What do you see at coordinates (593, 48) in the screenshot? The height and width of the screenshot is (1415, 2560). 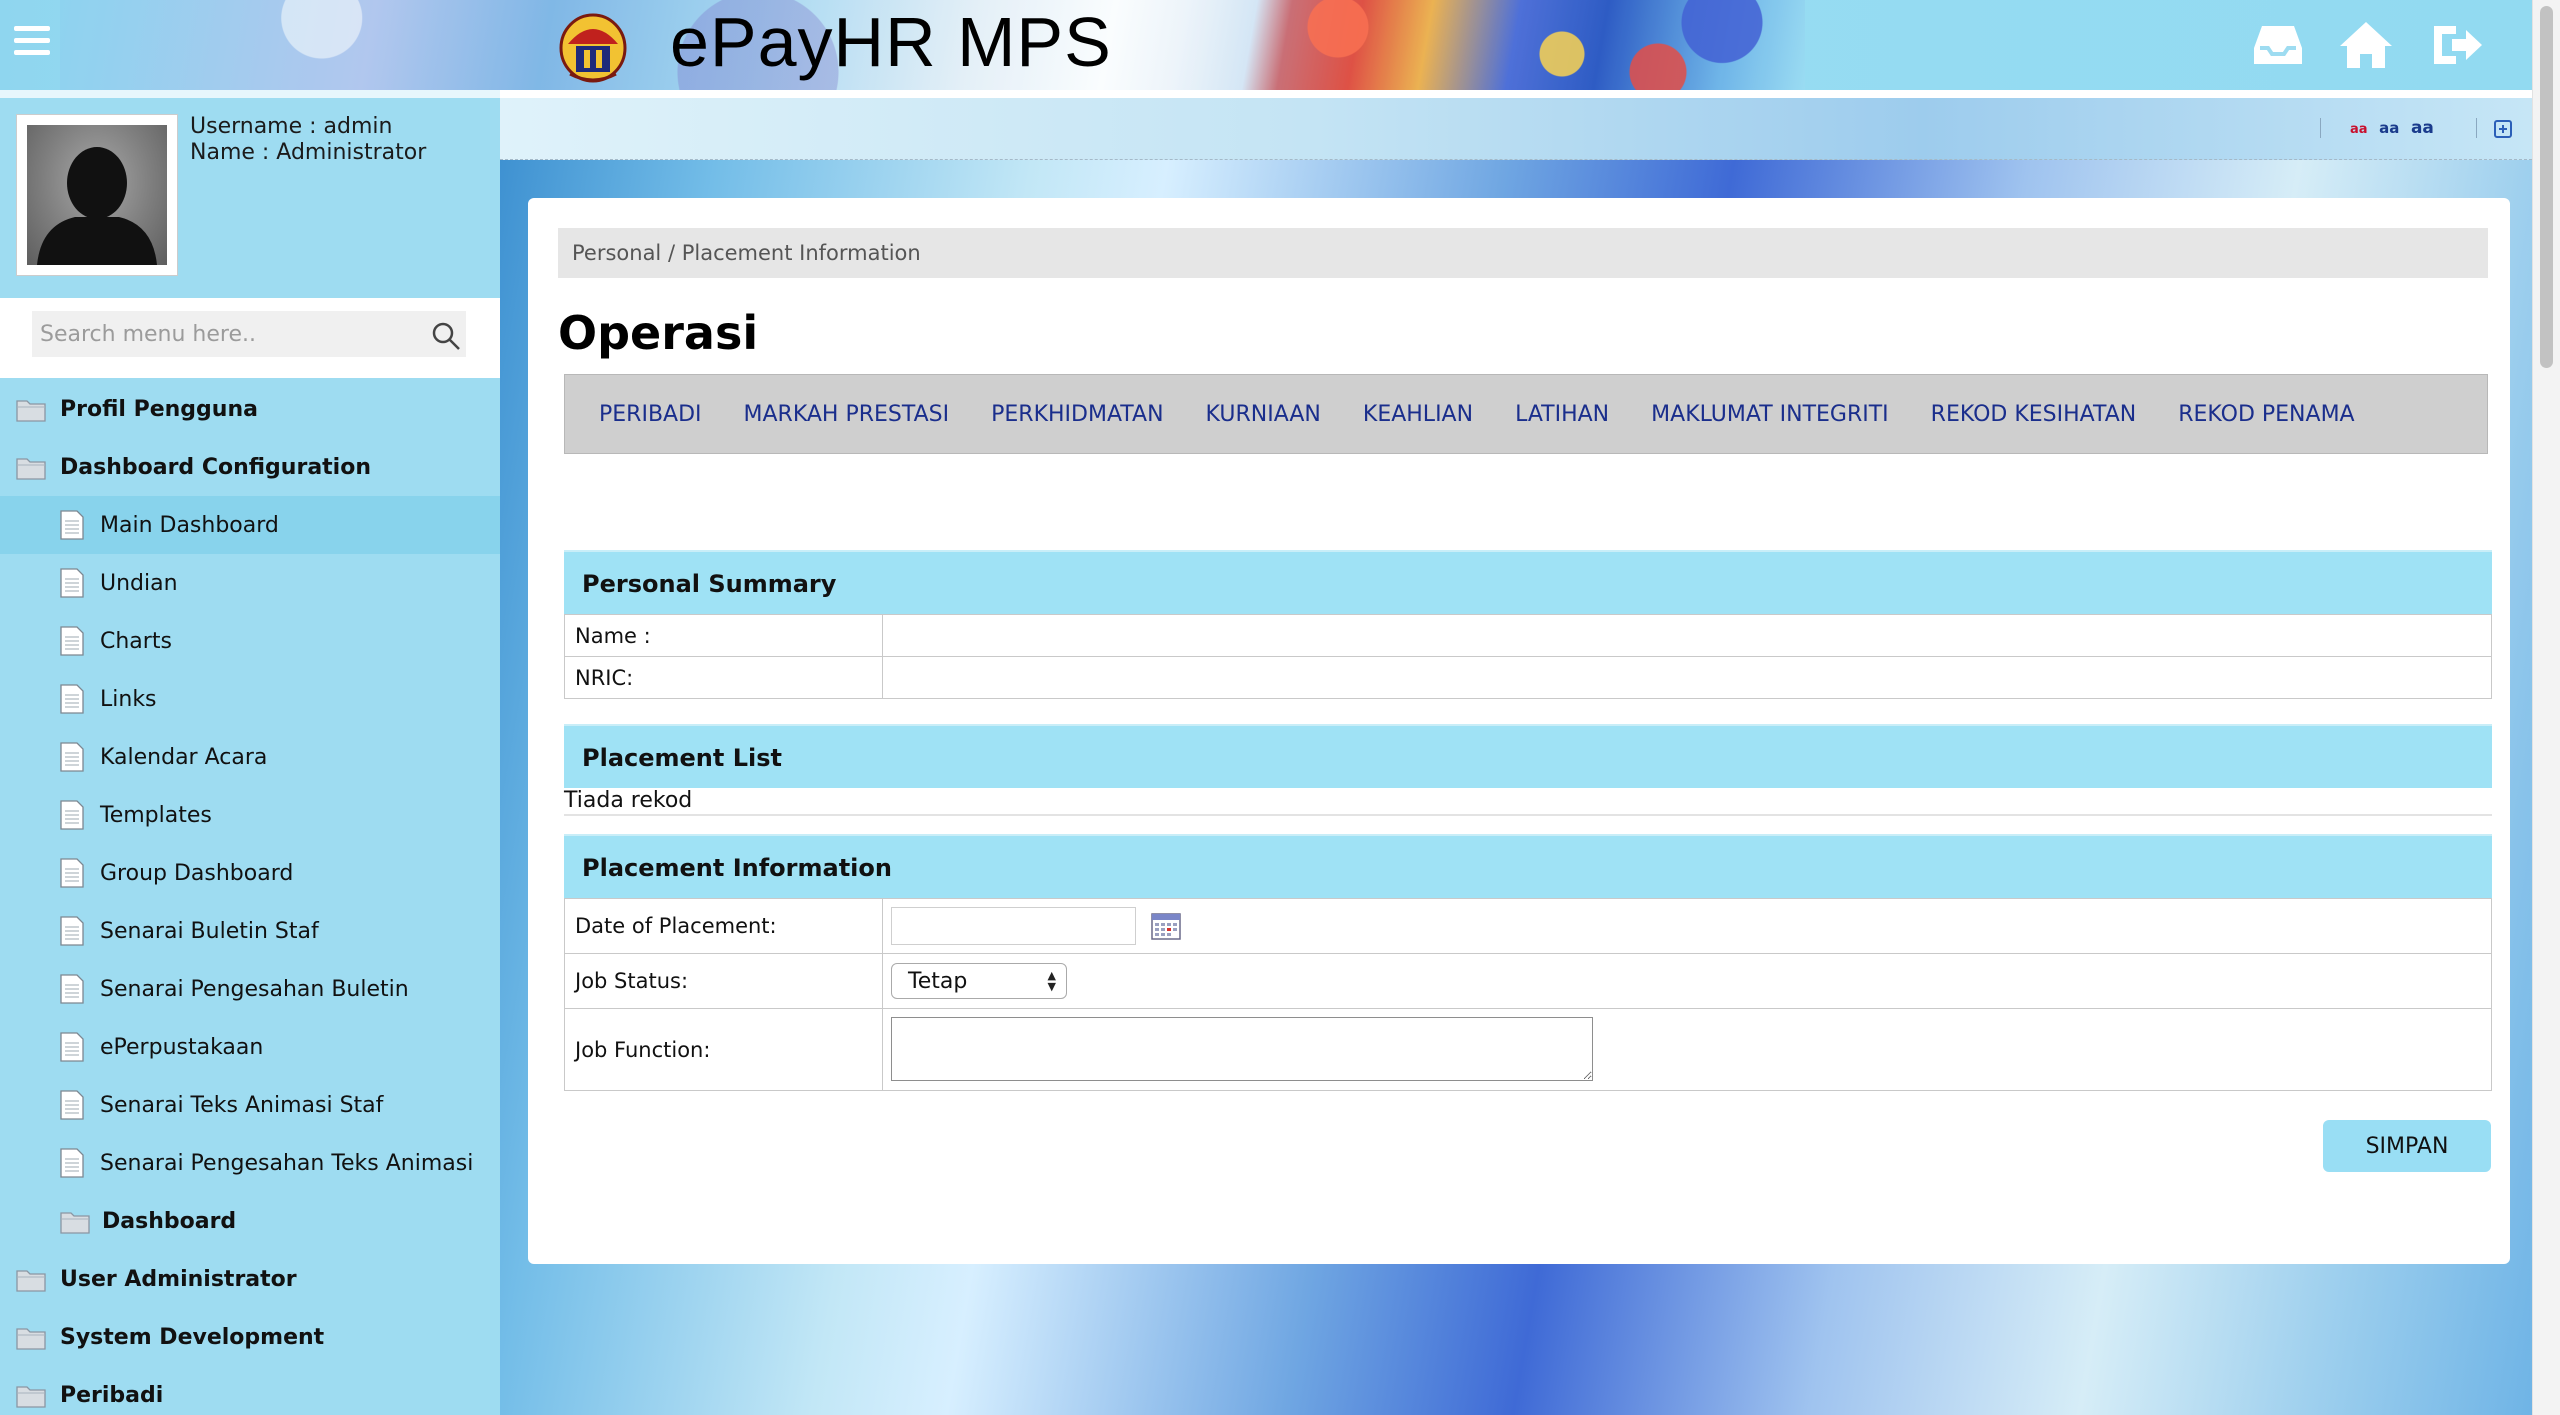 I see `logo-emblem` at bounding box center [593, 48].